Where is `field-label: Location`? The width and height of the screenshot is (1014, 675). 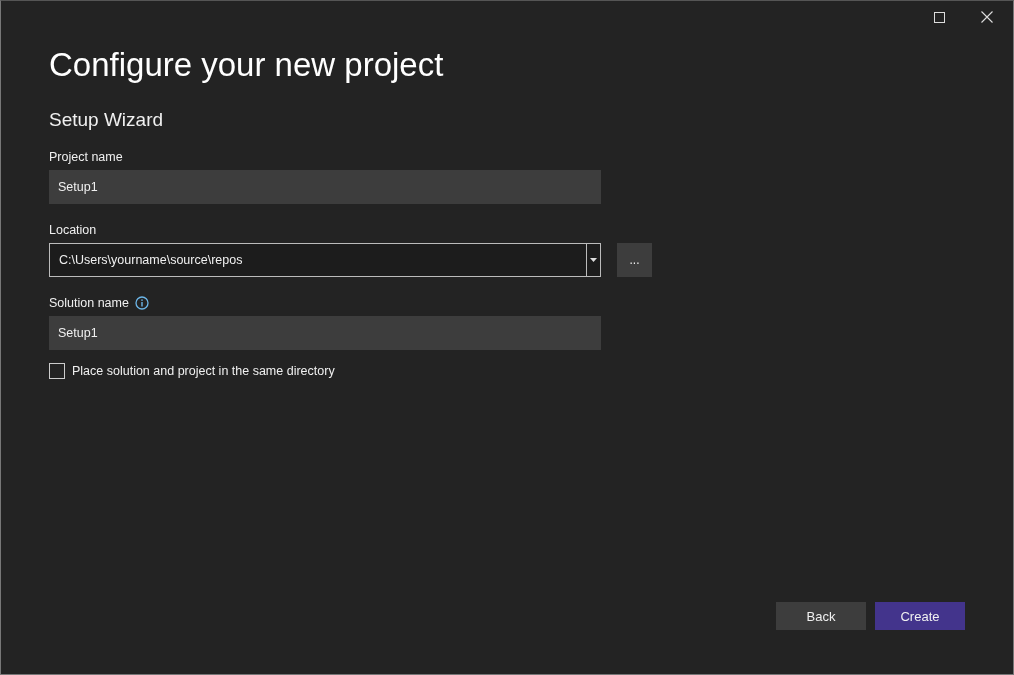 field-label: Location is located at coordinates (73, 230).